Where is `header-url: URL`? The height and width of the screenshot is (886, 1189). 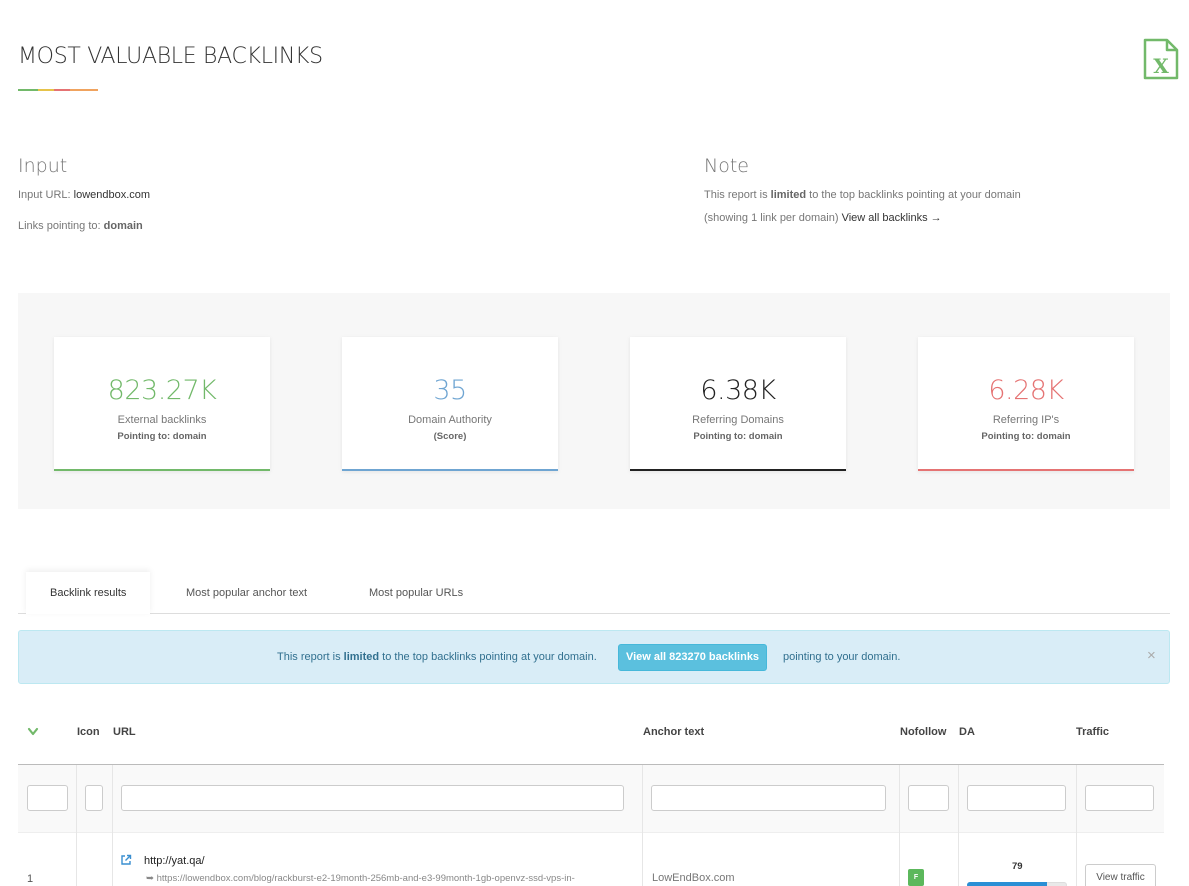
header-url: URL is located at coordinates (124, 732).